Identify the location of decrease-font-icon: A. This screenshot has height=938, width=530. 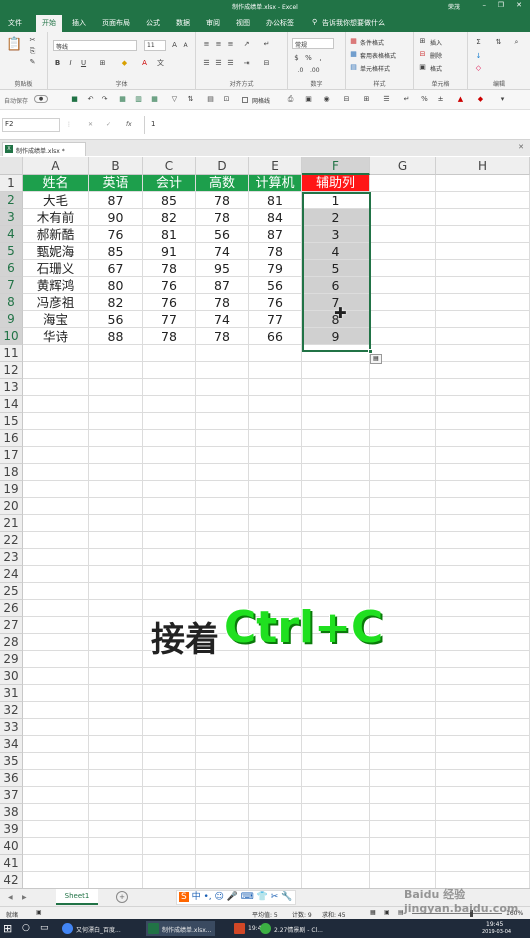
(185, 45).